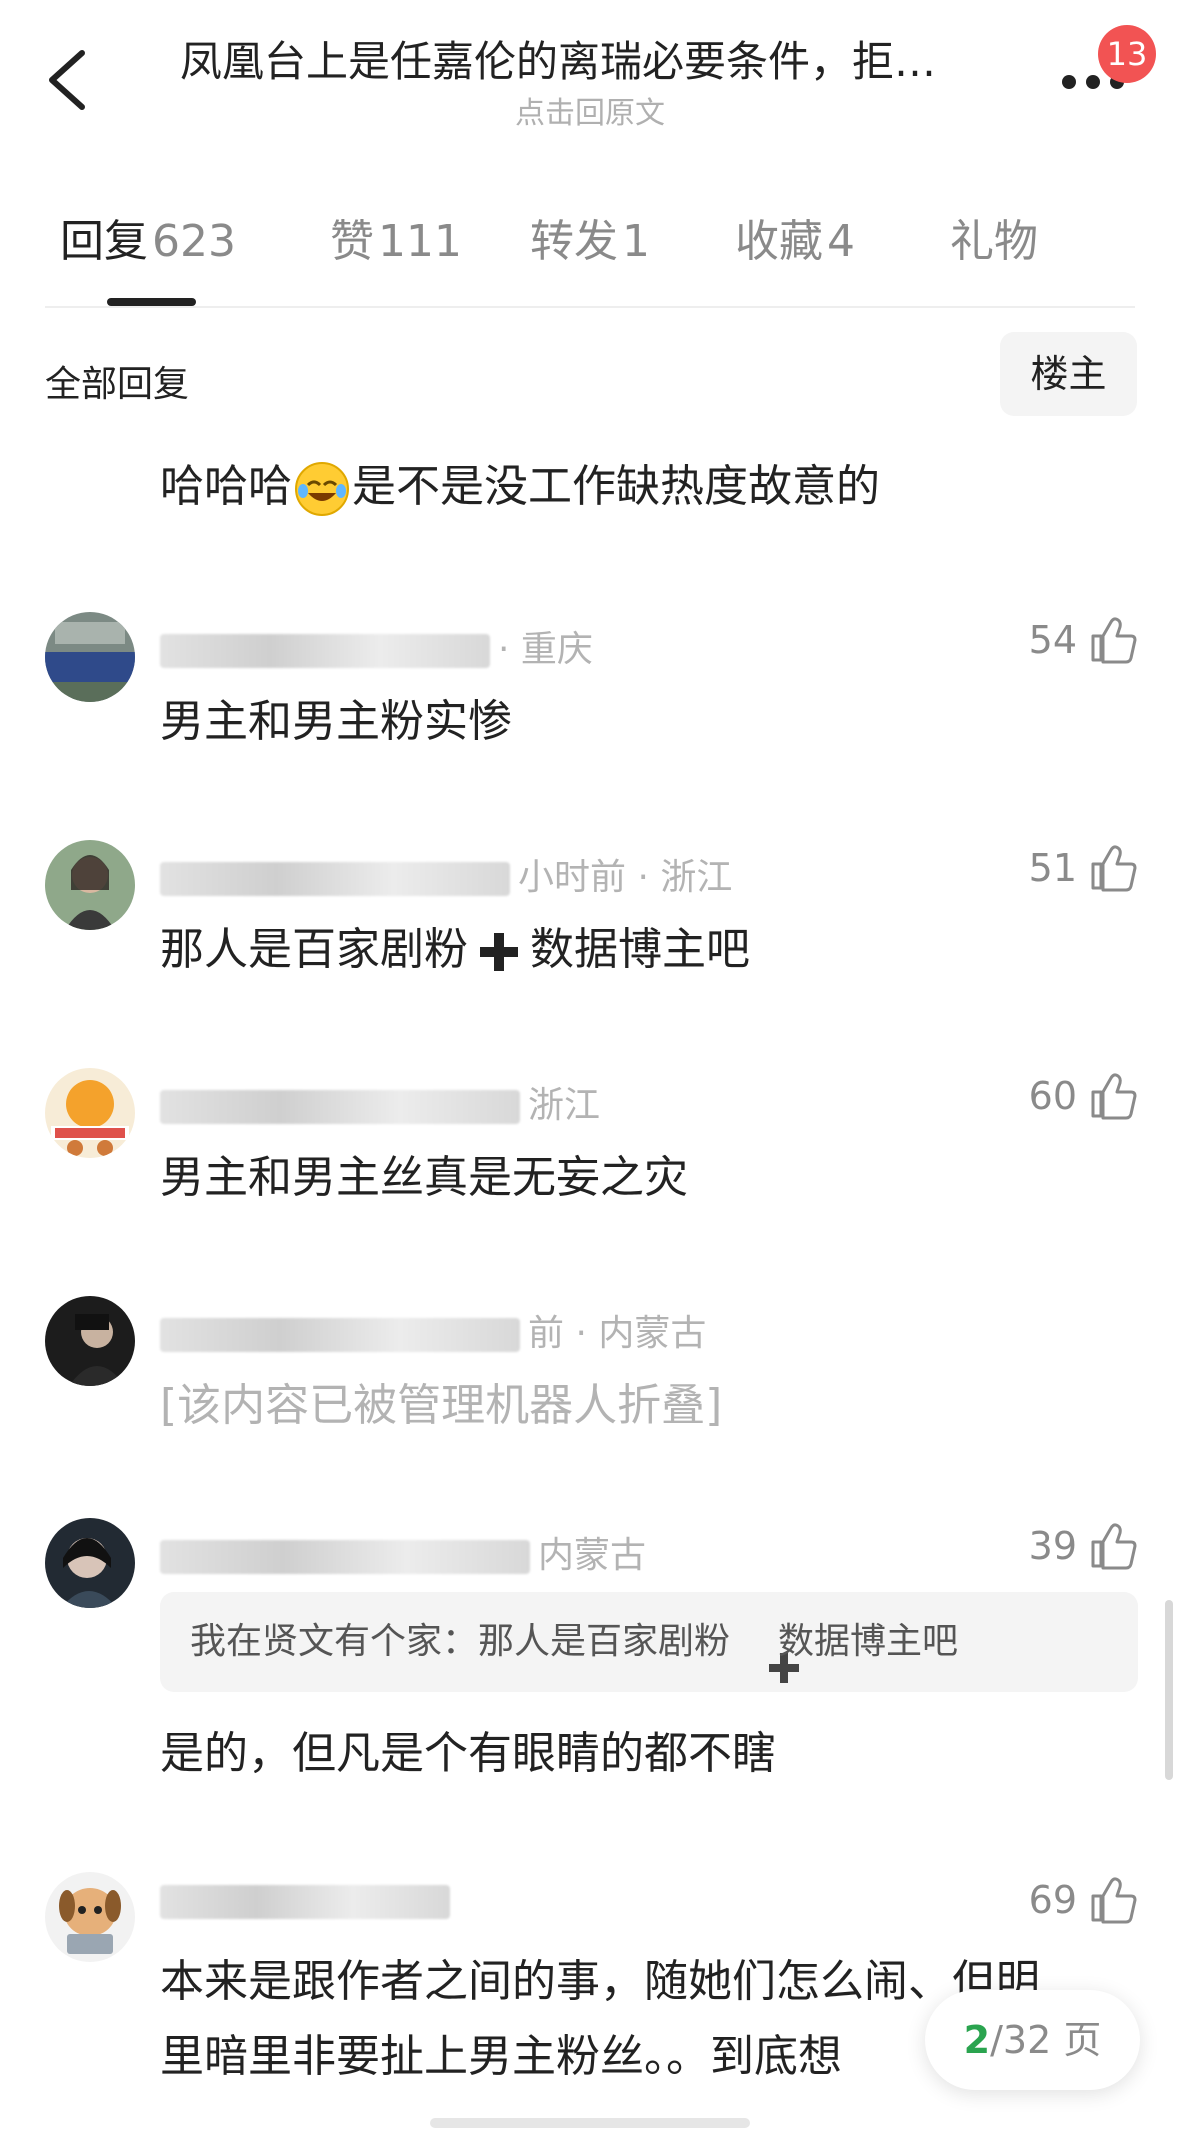  I want to click on like-count: 51, so click(1052, 868).